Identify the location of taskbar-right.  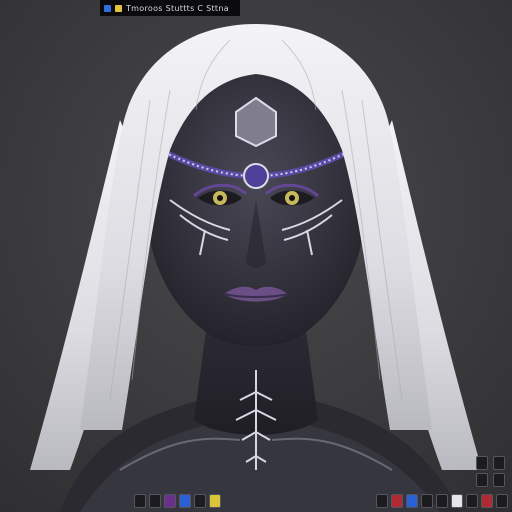
(442, 501).